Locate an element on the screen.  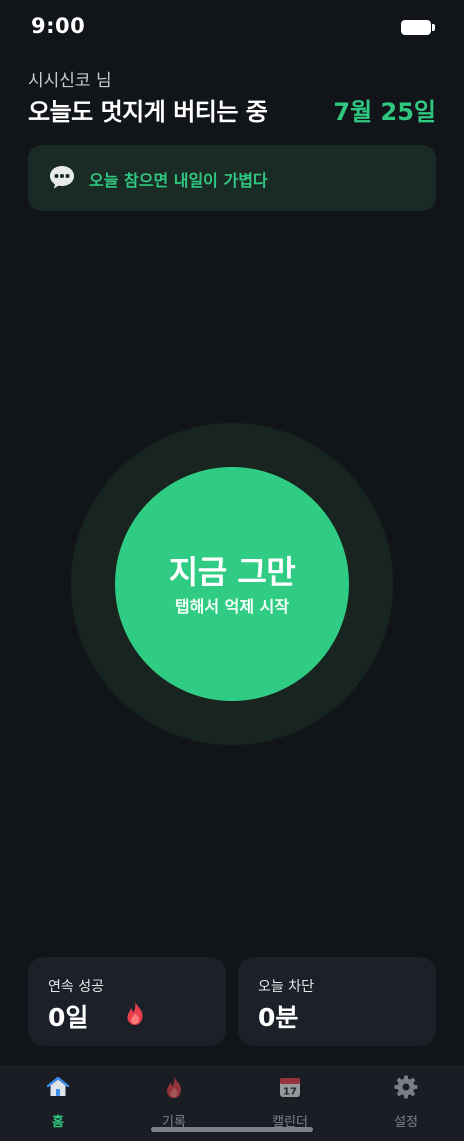
blocked-today-label: 오늘 차단 is located at coordinates (286, 987).